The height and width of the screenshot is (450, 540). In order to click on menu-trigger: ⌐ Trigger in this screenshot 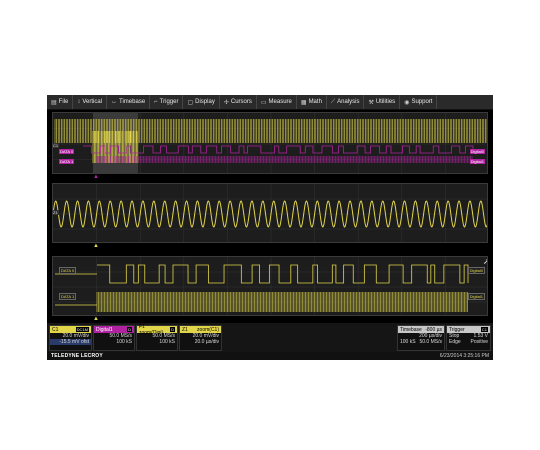, I will do `click(167, 102)`.